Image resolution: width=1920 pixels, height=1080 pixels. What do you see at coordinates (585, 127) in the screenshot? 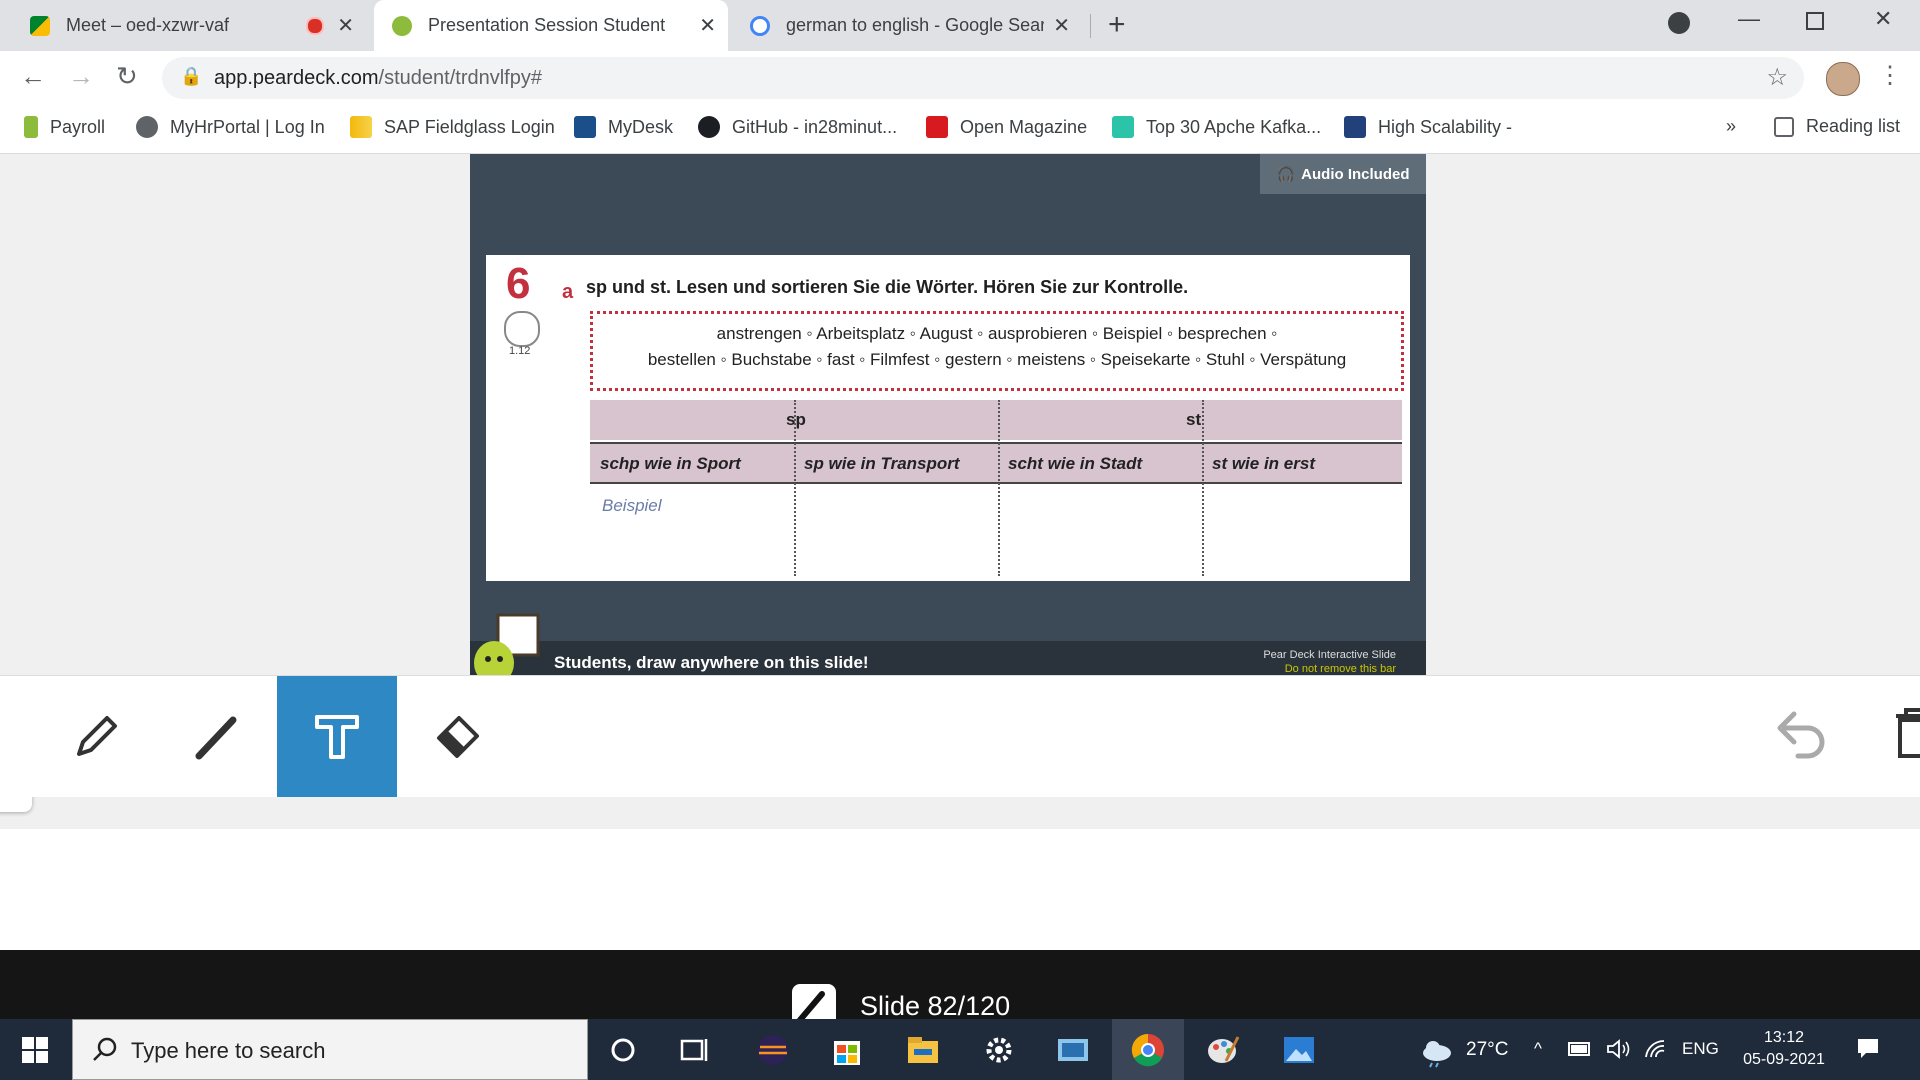
I see `mydesk-icon` at bounding box center [585, 127].